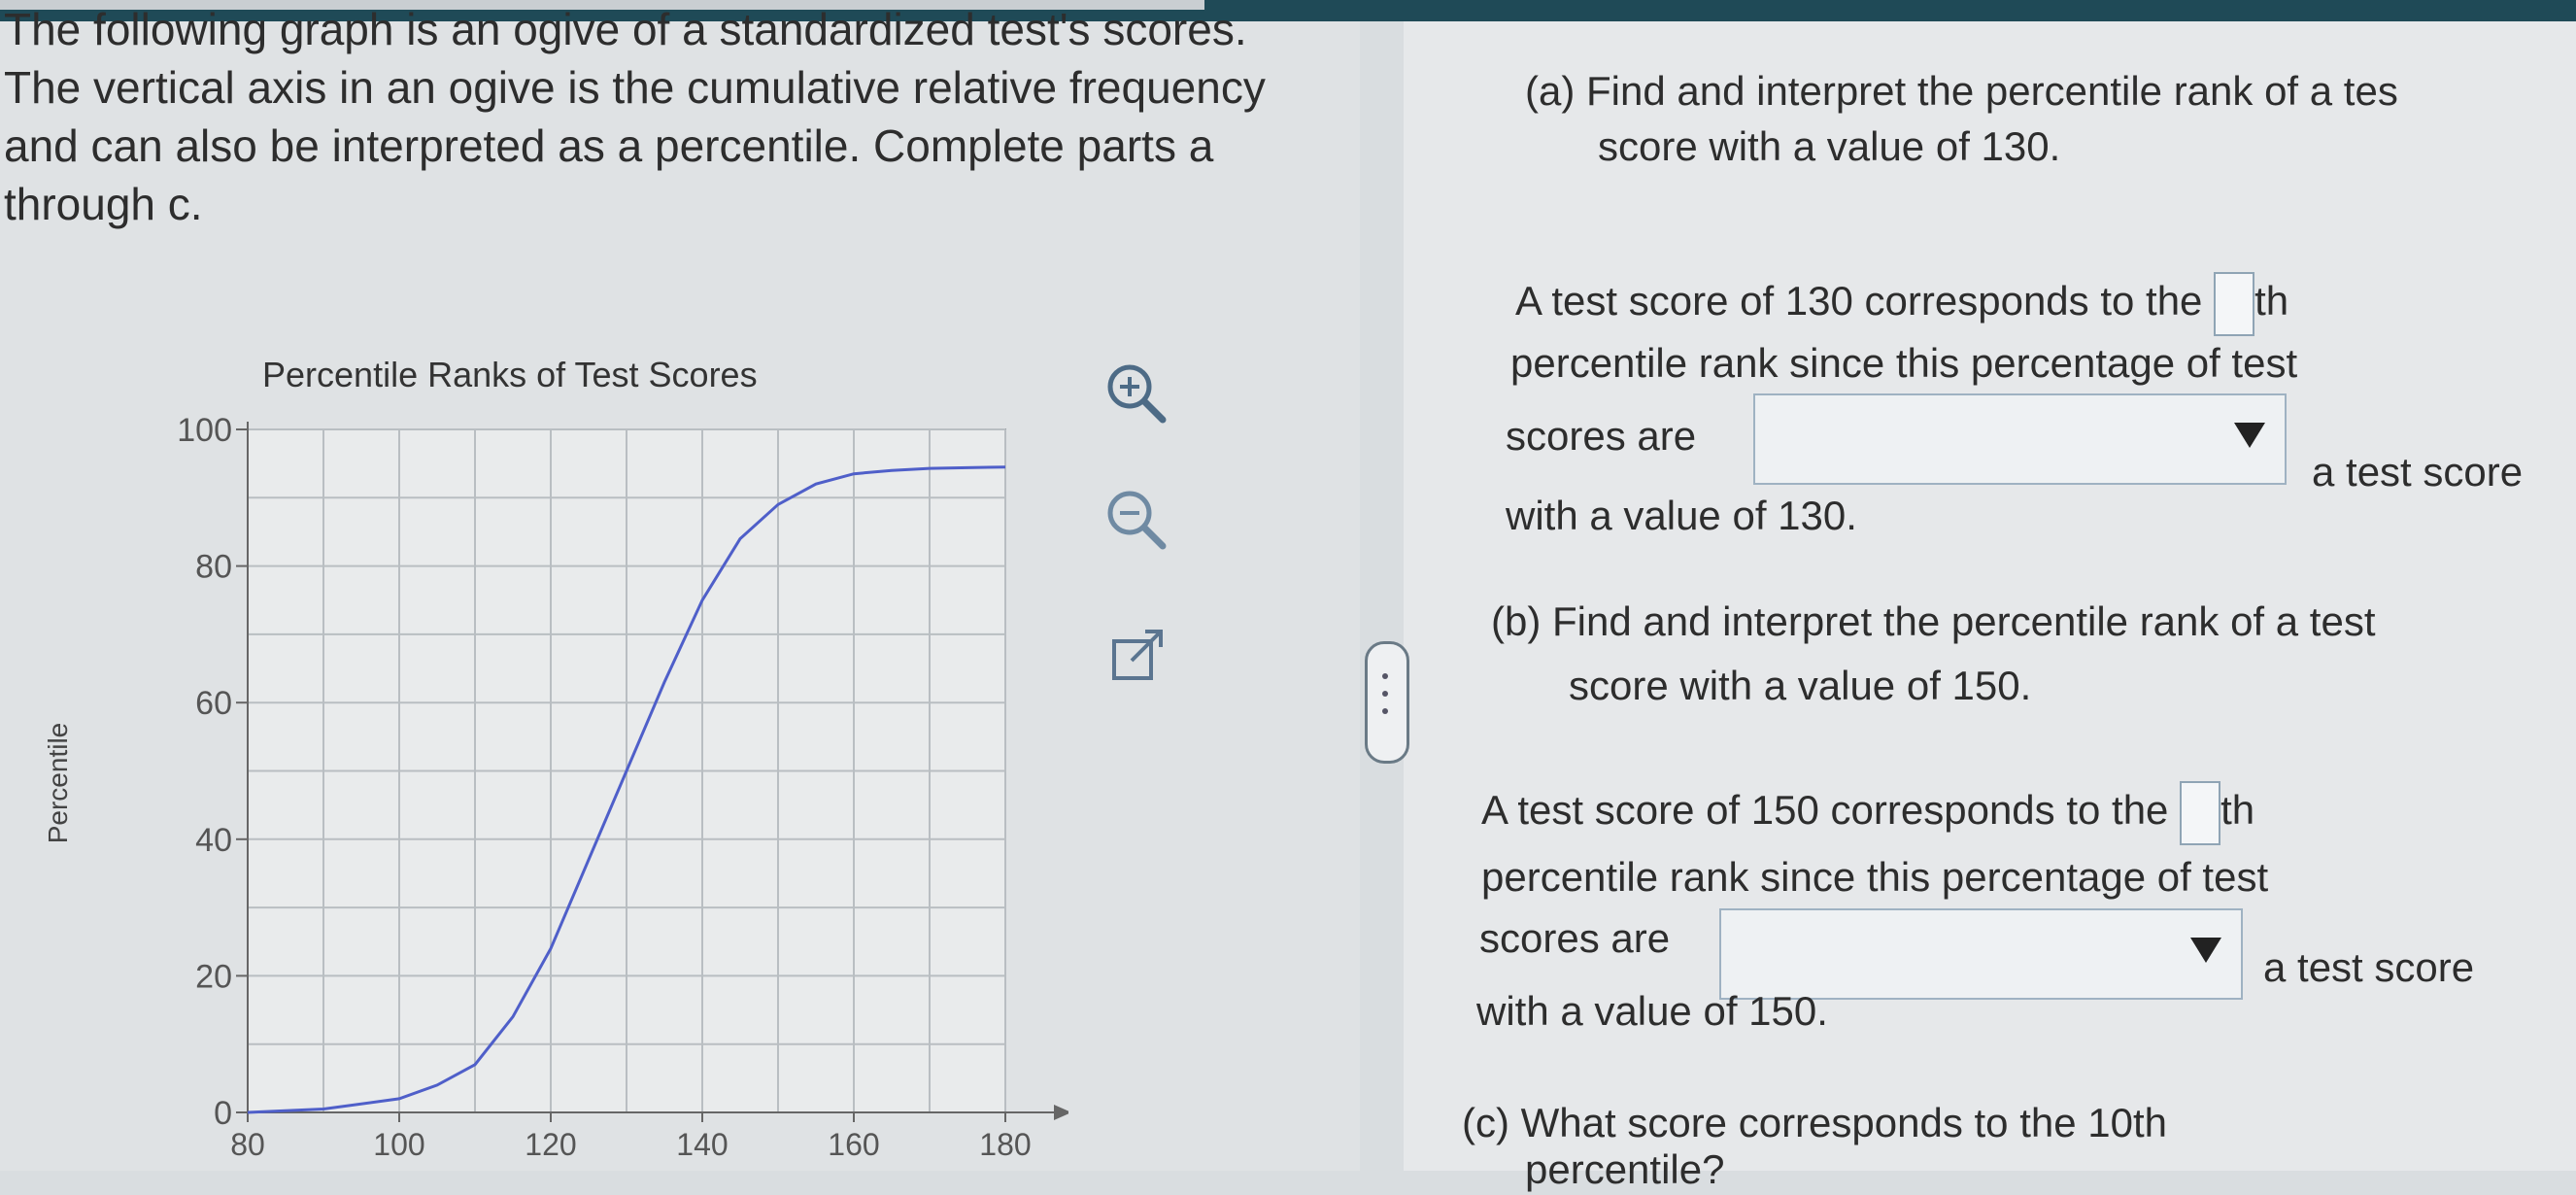  Describe the element at coordinates (2234, 304) in the screenshot. I see `part-a-percentile-input` at that location.